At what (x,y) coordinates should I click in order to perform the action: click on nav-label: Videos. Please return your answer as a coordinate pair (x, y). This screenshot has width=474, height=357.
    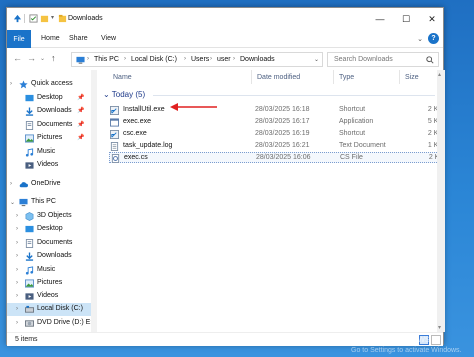
    Looking at the image, I should click on (48, 164).